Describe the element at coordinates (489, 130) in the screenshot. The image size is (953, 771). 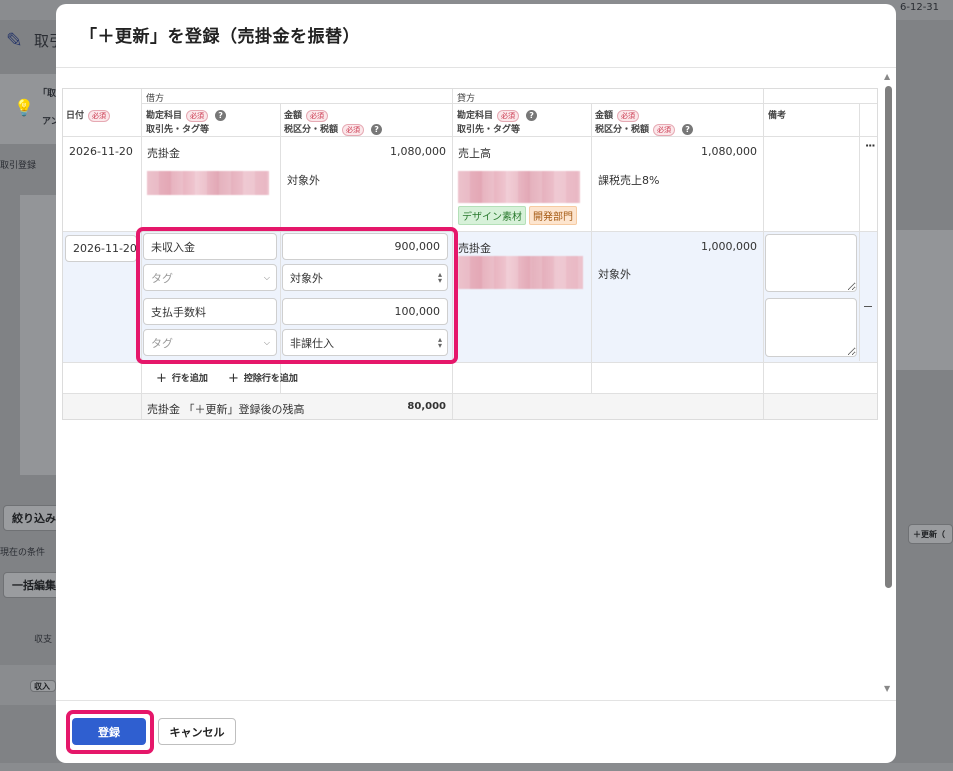
I see `header-credit-partner: 取引先・タグ等` at that location.